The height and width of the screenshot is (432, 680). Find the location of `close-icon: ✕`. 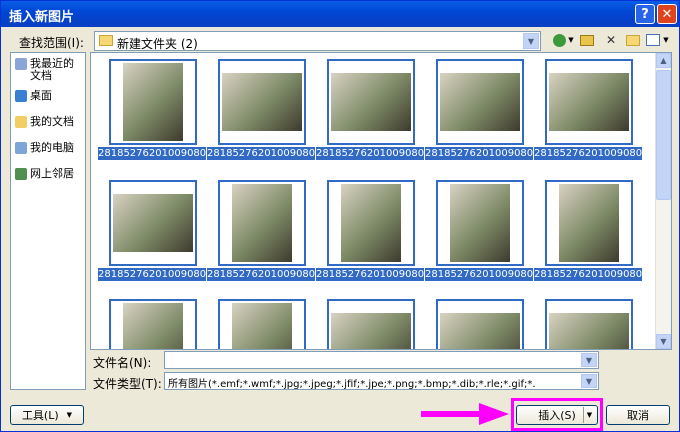

close-icon: ✕ is located at coordinates (667, 14).